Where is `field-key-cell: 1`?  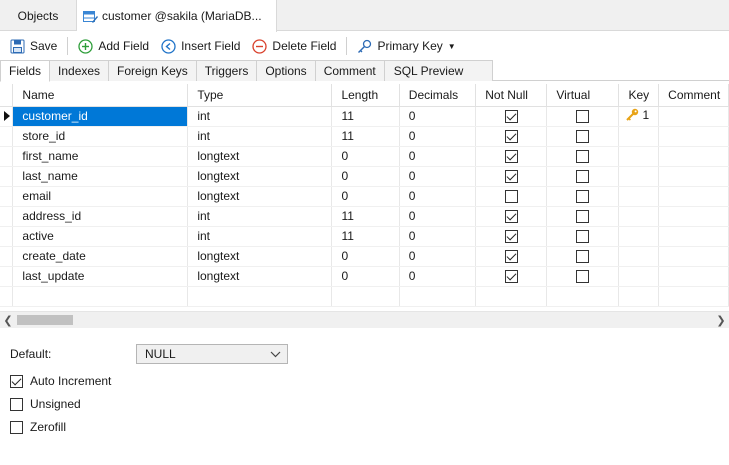 field-key-cell: 1 is located at coordinates (639, 116).